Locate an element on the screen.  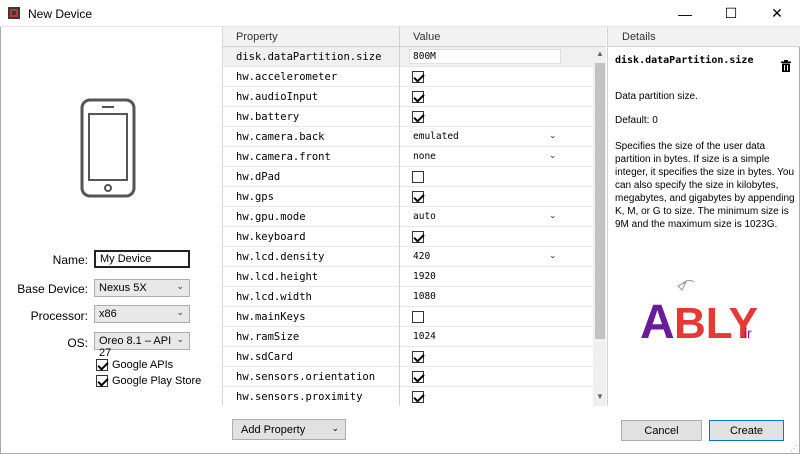
scroll-up-icon: ▲ is located at coordinates (600, 53).